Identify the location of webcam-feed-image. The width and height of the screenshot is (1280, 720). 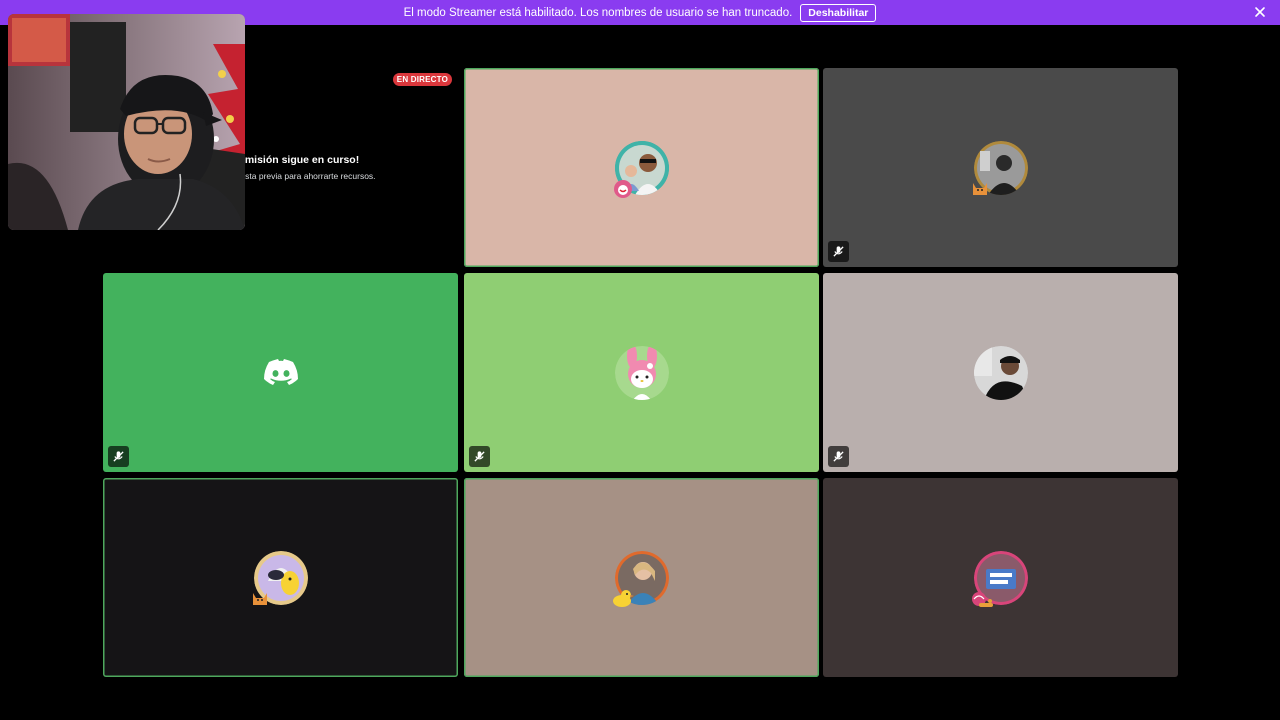
(126, 122).